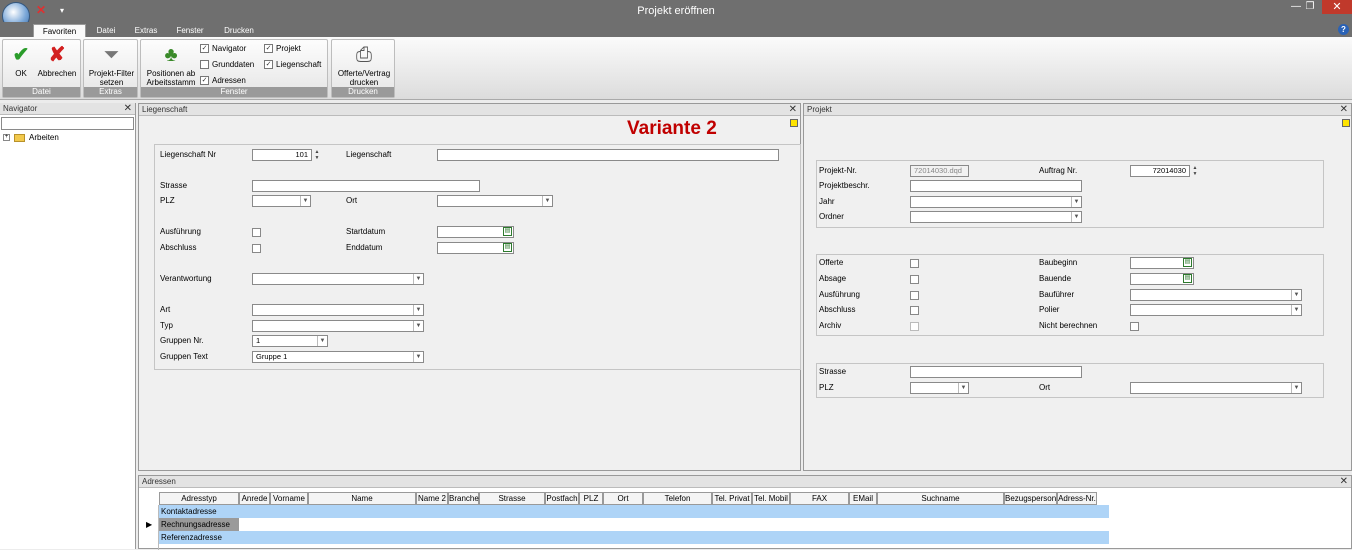 The image size is (1352, 550). Describe the element at coordinates (996, 186) in the screenshot. I see `projektbeschr-input` at that location.